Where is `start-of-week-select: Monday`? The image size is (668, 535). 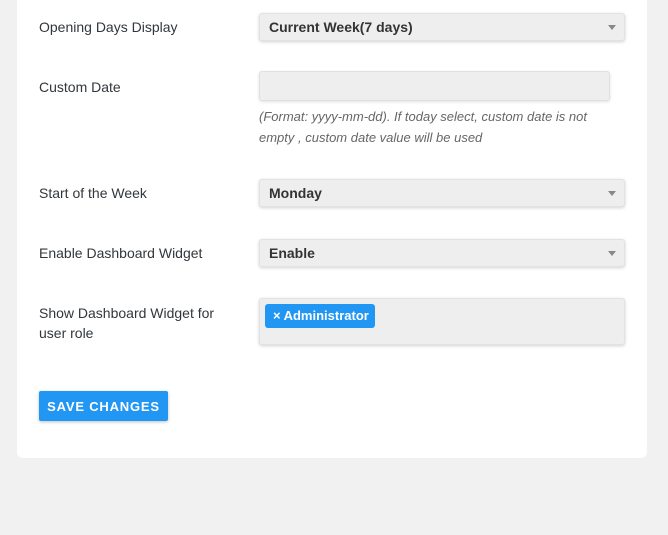
start-of-week-select: Monday is located at coordinates (442, 193).